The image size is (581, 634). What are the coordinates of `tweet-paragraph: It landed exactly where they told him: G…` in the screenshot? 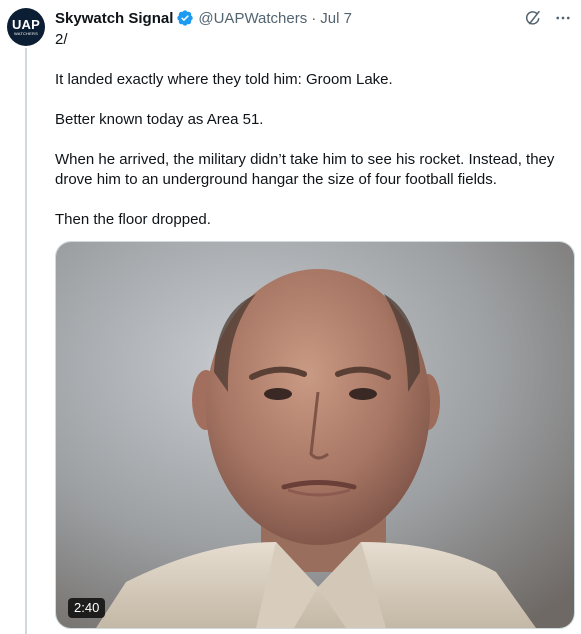 It's located at (224, 79).